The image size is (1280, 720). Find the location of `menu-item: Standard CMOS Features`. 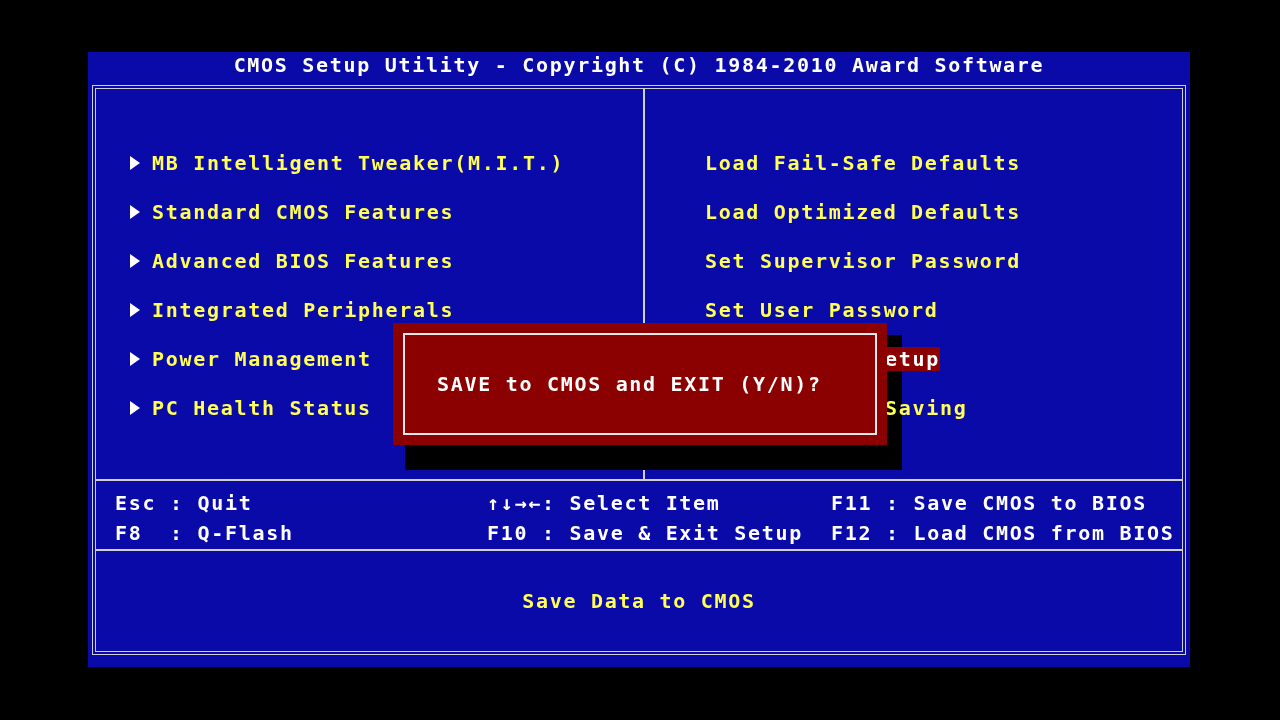

menu-item: Standard CMOS Features is located at coordinates (303, 212).